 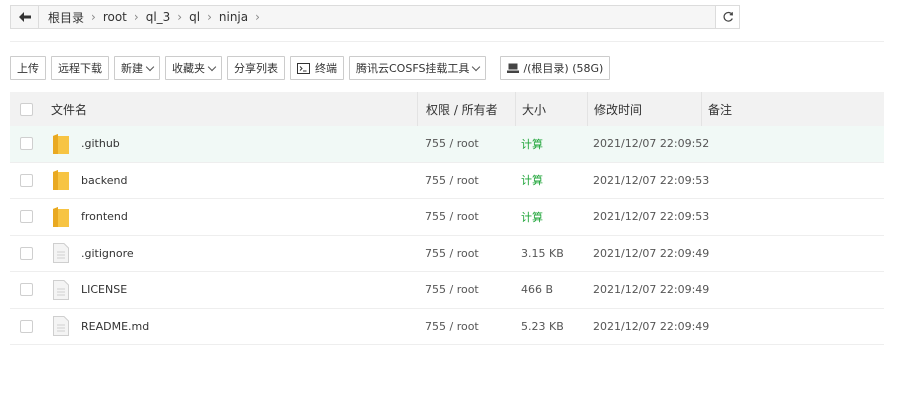 I want to click on header-time: 修改时间, so click(x=644, y=109).